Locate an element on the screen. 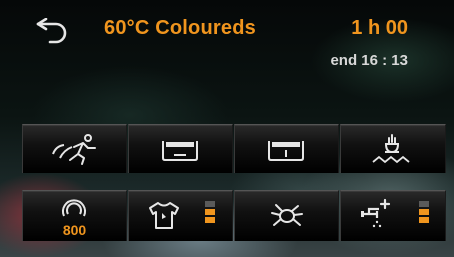  stain-level-indicator is located at coordinates (210, 213).